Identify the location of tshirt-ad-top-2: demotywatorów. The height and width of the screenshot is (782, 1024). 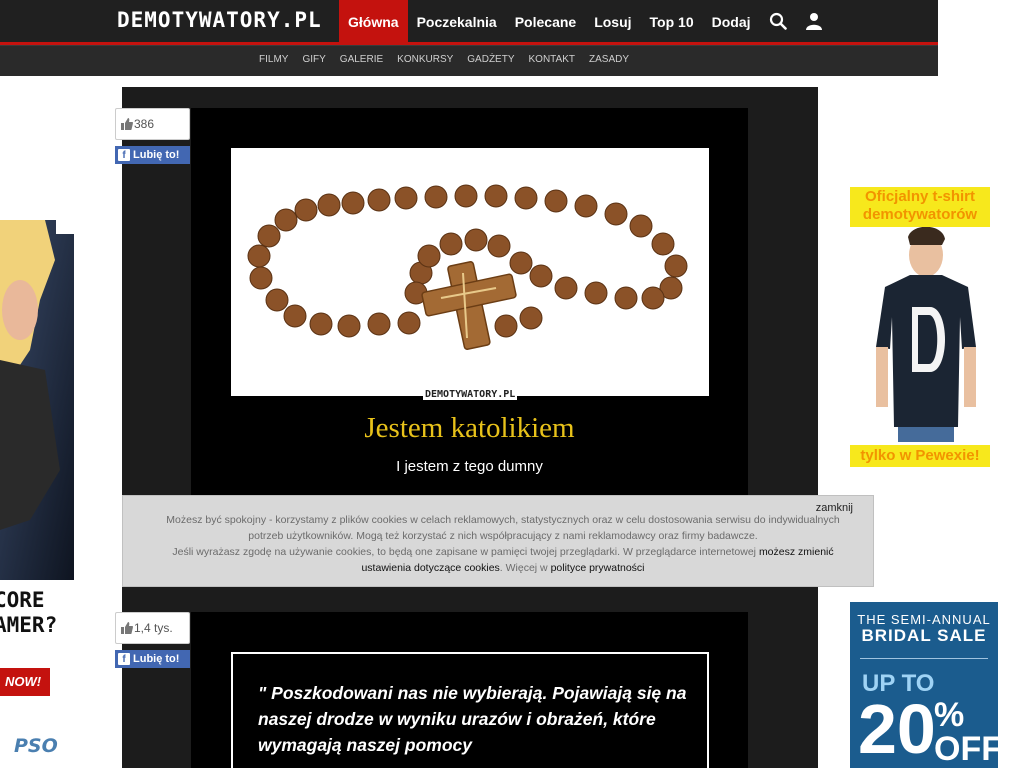
(920, 214).